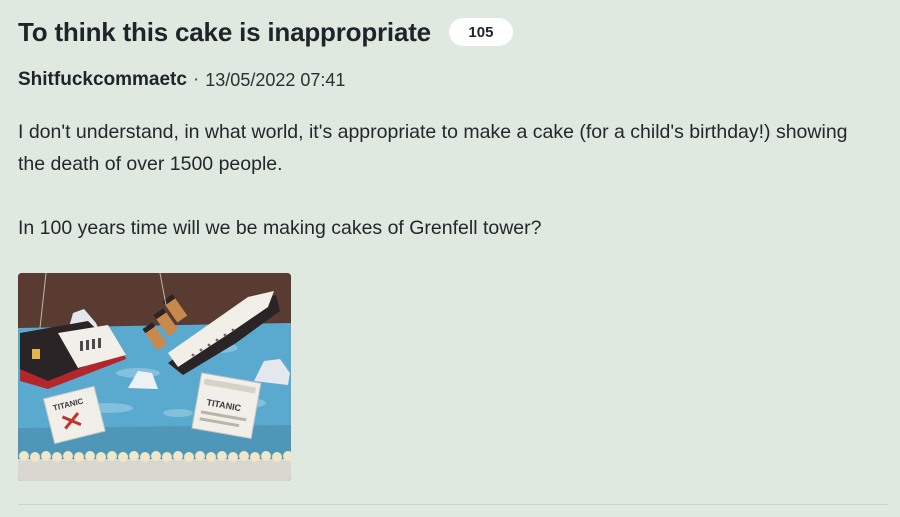 The image size is (900, 517). I want to click on reply-count-badge: 105, so click(480, 32).